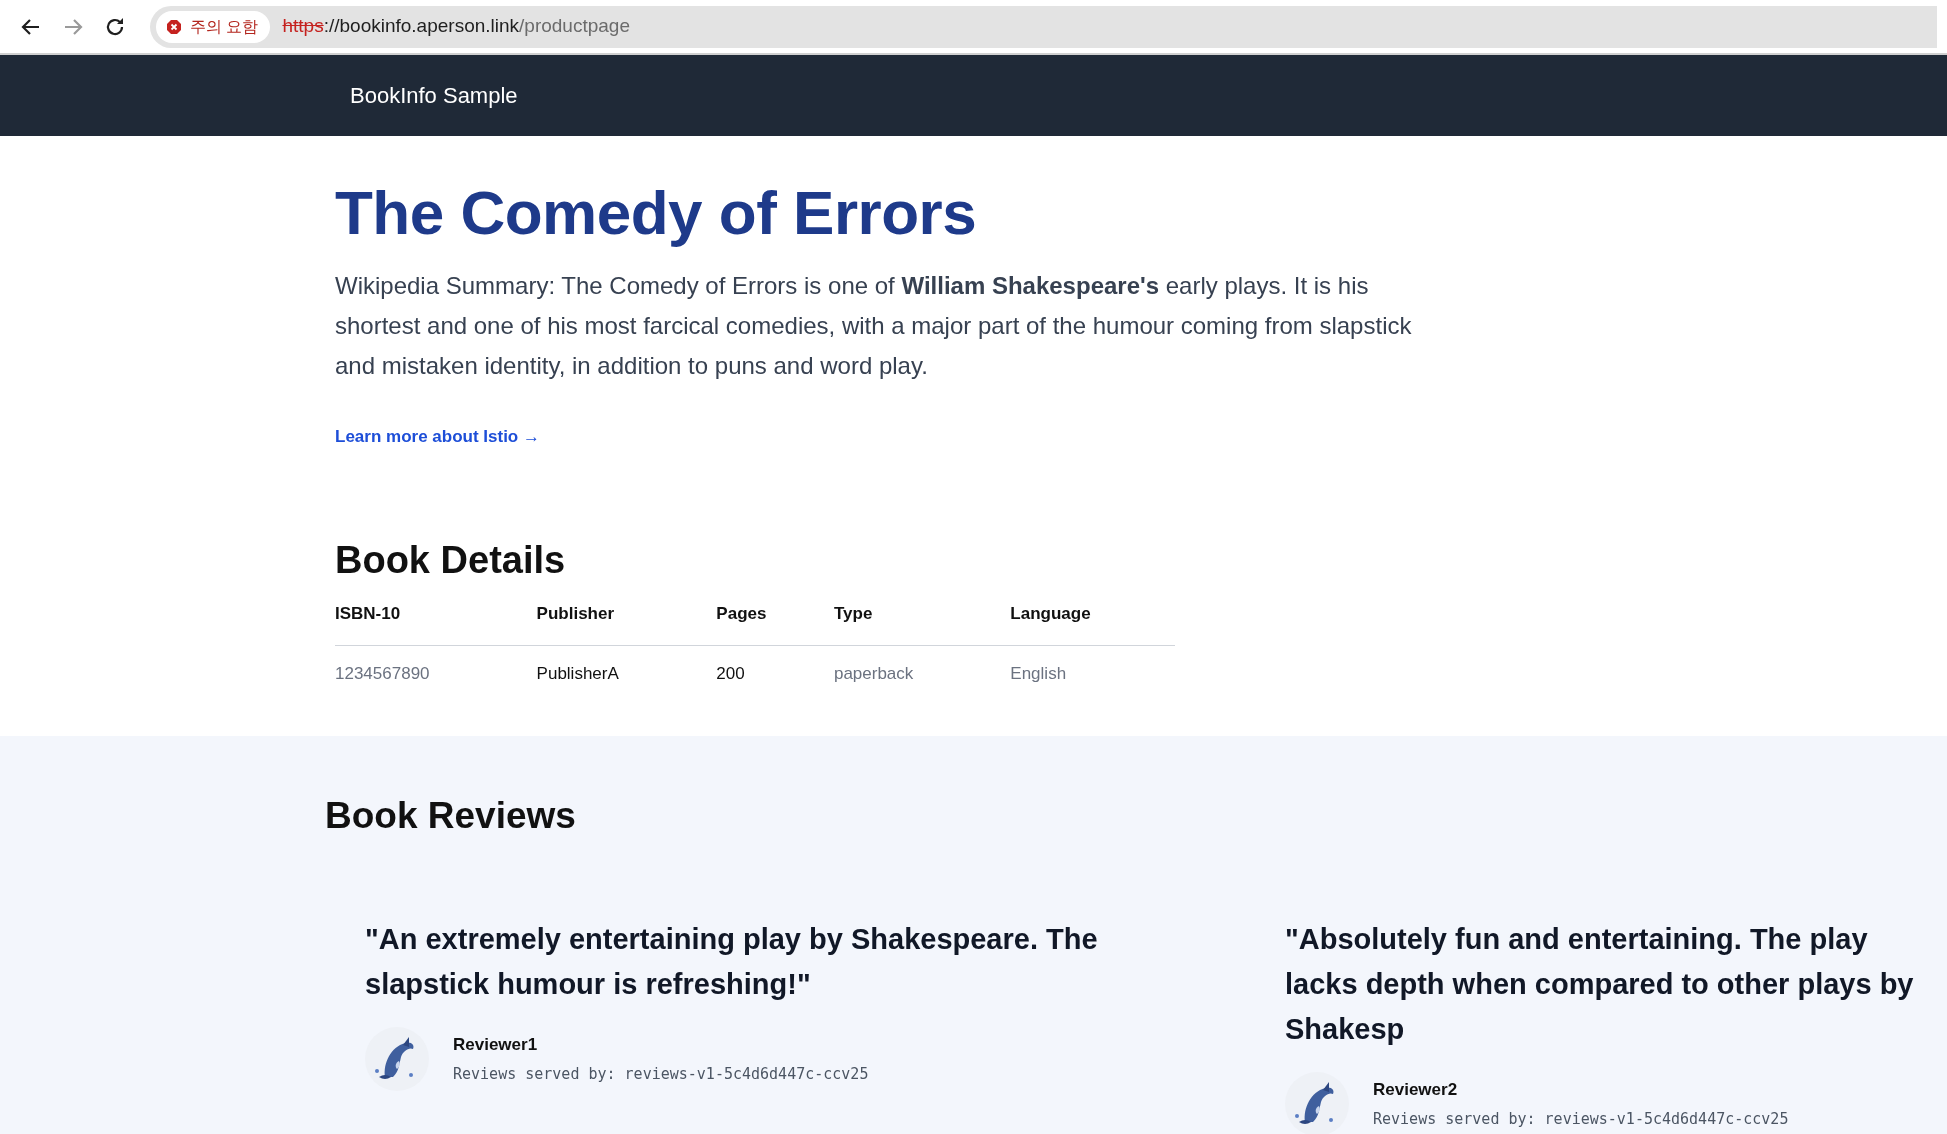 The height and width of the screenshot is (1134, 1947). I want to click on table-cell: English, so click(1092, 666).